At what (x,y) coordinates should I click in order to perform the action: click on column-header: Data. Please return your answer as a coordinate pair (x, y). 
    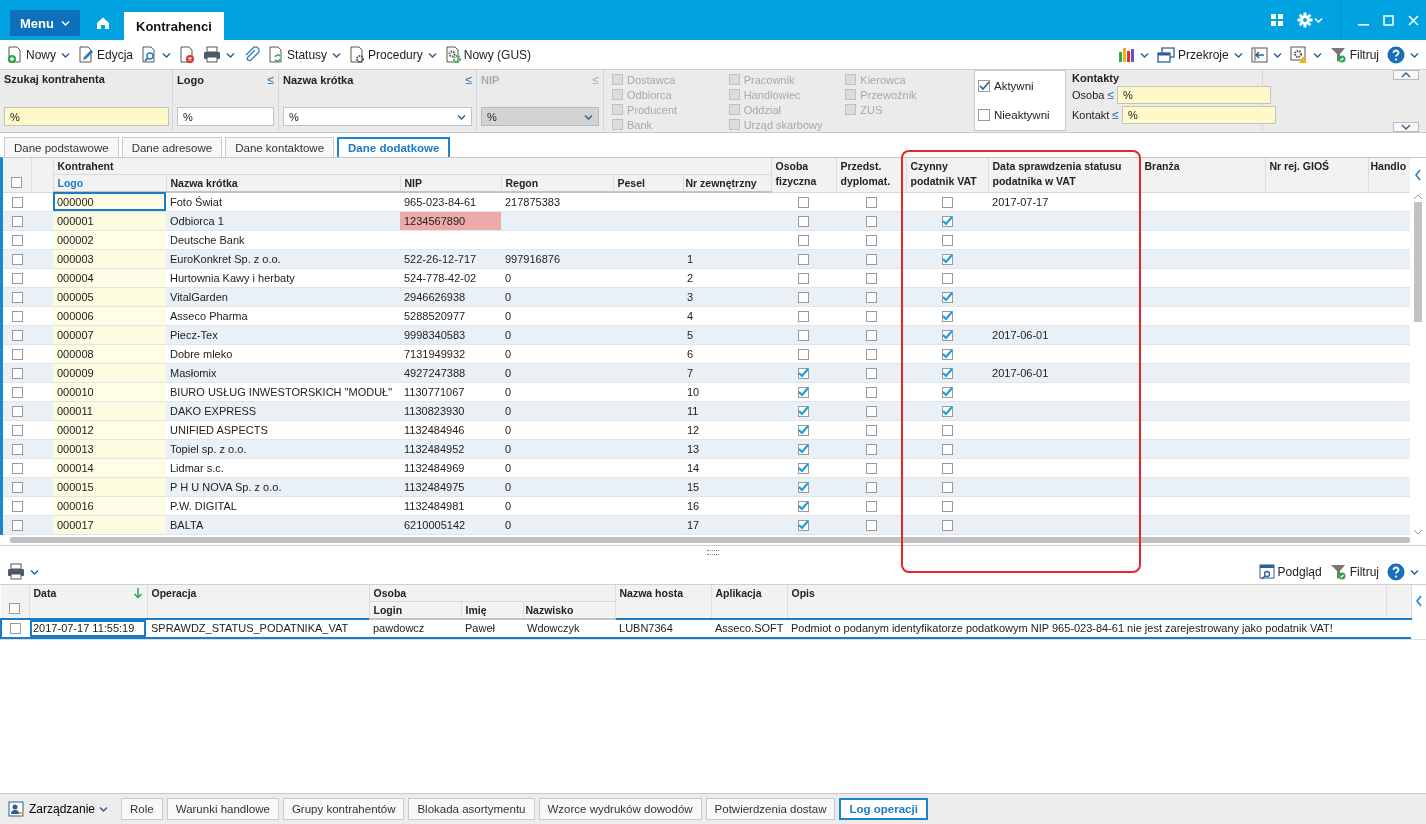
    Looking at the image, I should click on (45, 592).